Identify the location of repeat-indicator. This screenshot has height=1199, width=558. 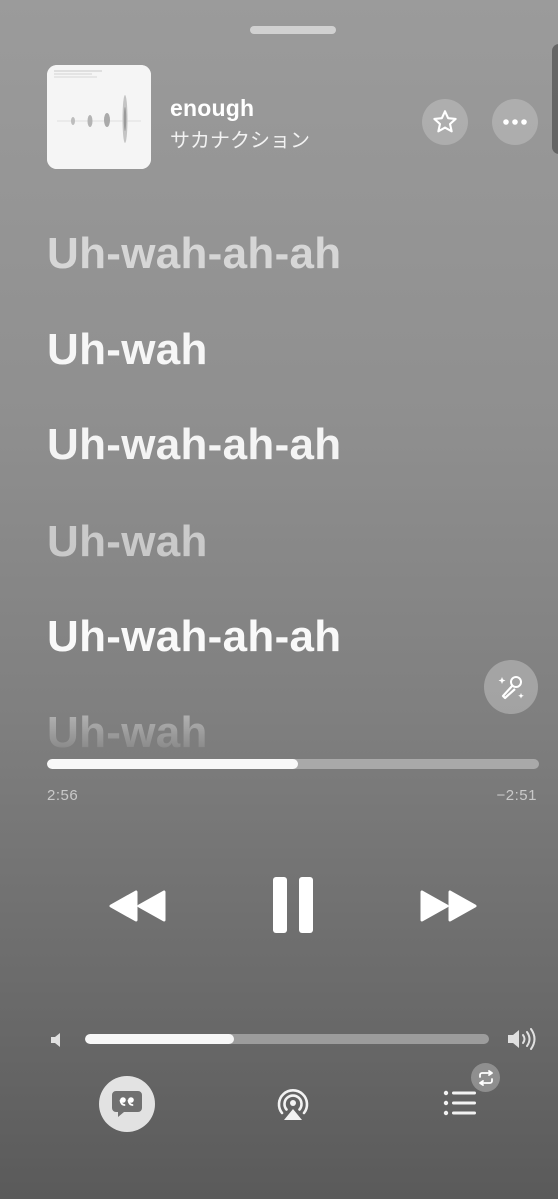
(485, 1077).